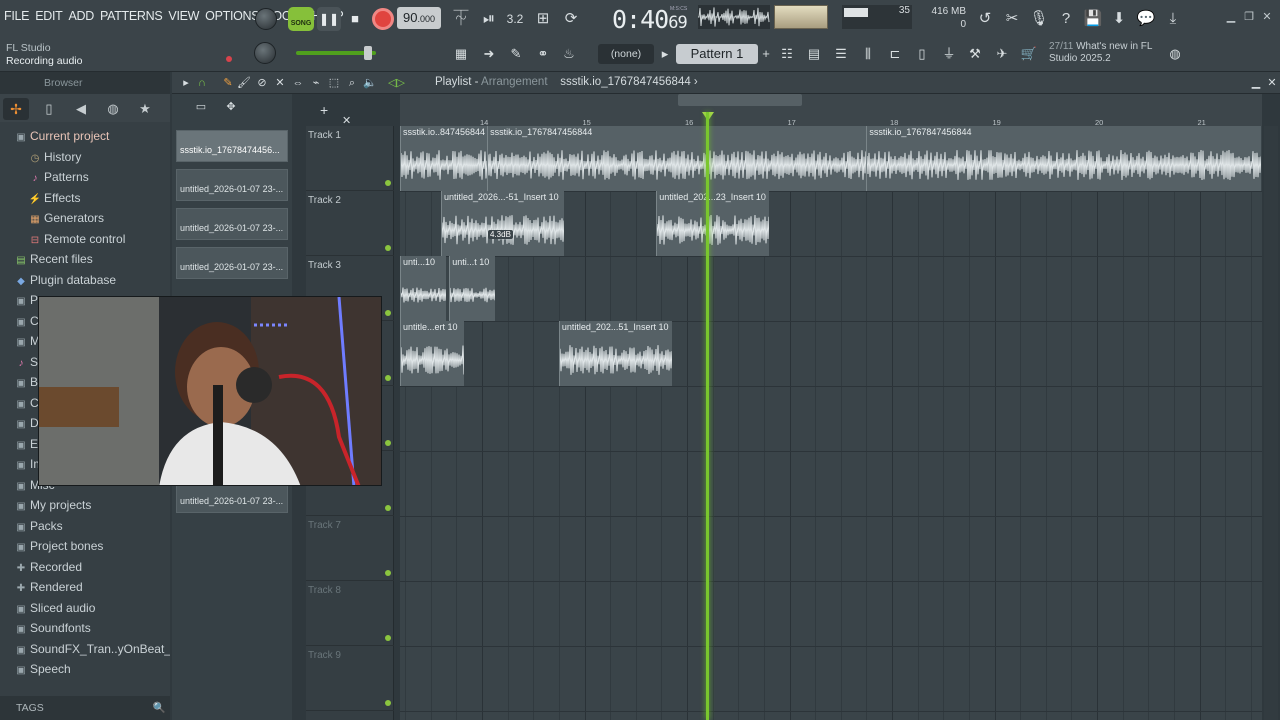 This screenshot has width=1280, height=720. I want to click on track-header: Track 2, so click(350, 223).